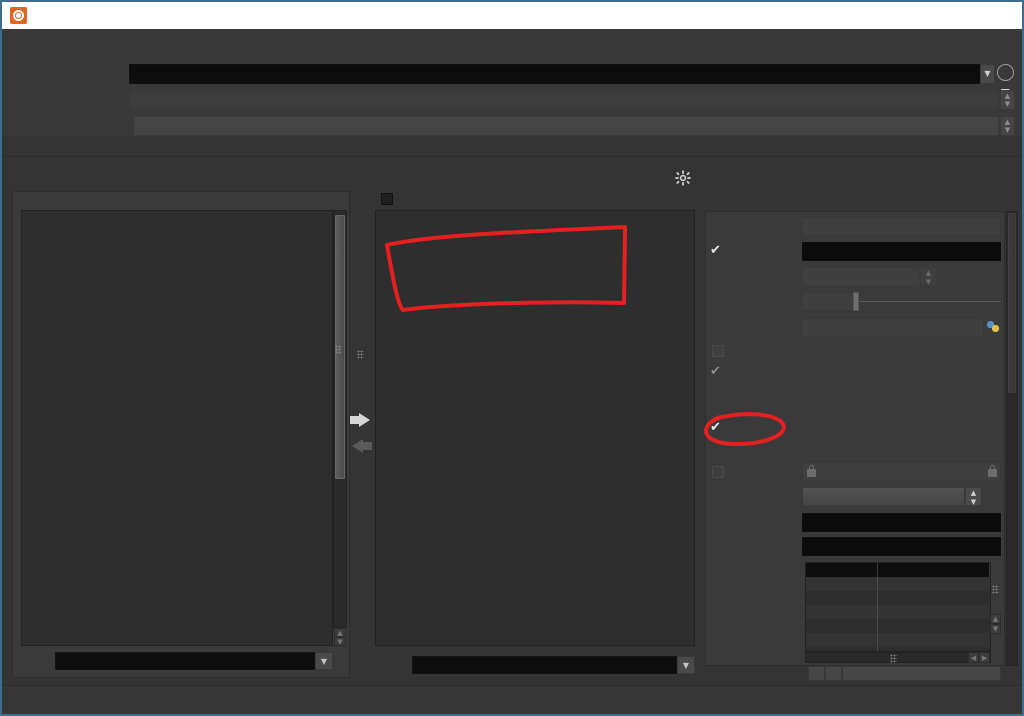  Describe the element at coordinates (686, 665) in the screenshot. I see `existing-parameters-filter-dropdown-icon: ▼` at that location.